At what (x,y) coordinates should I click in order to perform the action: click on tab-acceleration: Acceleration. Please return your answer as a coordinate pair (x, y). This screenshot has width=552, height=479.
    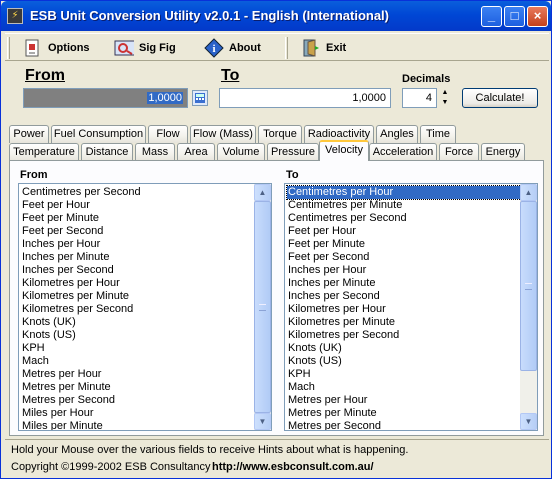
    Looking at the image, I should click on (403, 152).